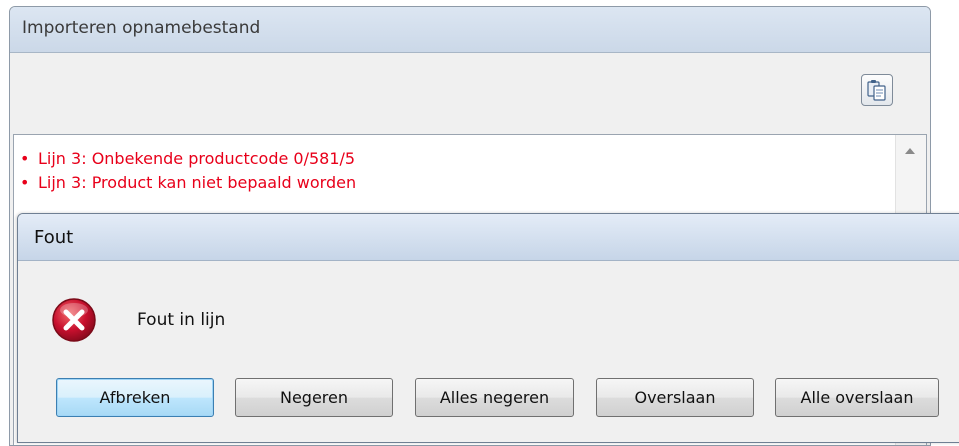 This screenshot has height=446, width=959. What do you see at coordinates (470, 159) in the screenshot?
I see `list-item: • Lijn 3: Onbekende productcode 0/581/5` at bounding box center [470, 159].